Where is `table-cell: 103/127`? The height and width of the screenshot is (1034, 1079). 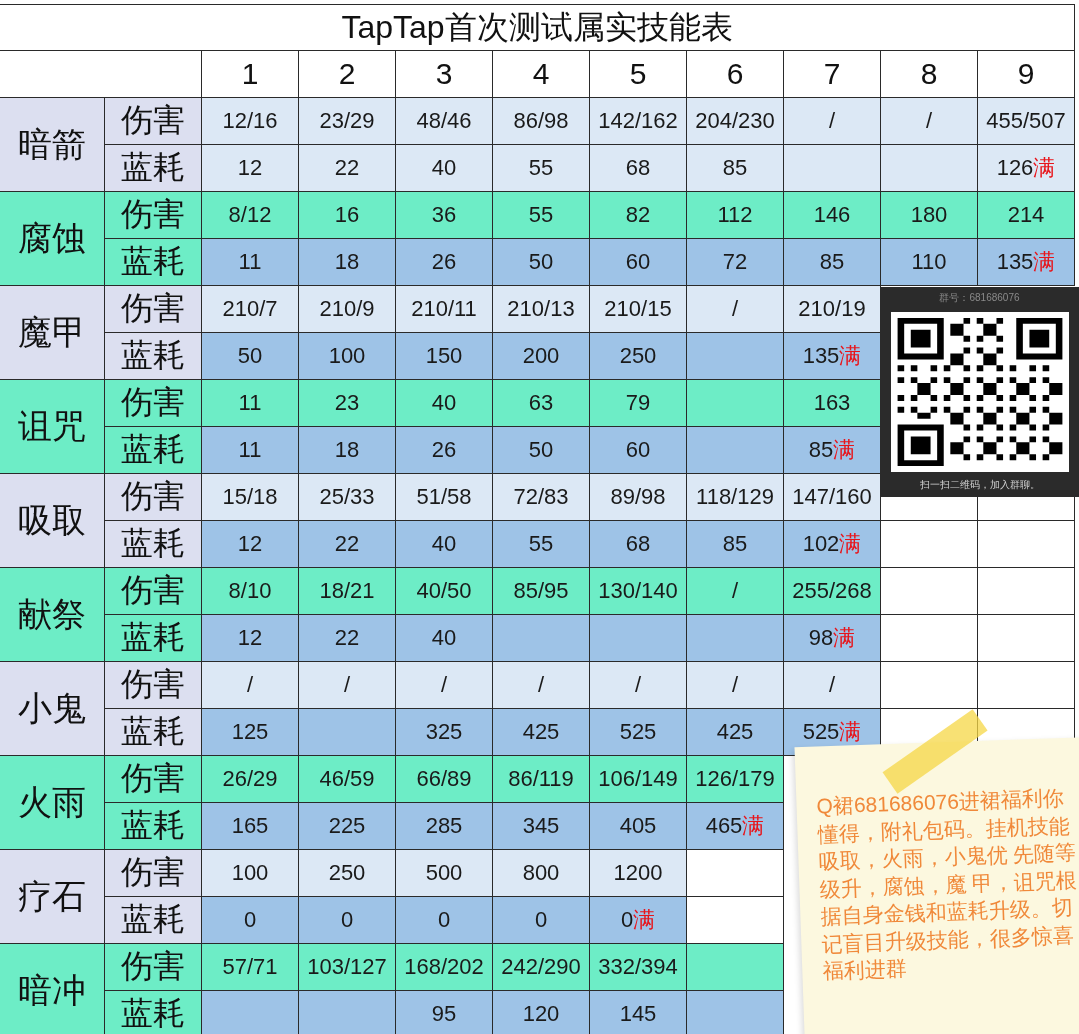 table-cell: 103/127 is located at coordinates (347, 967).